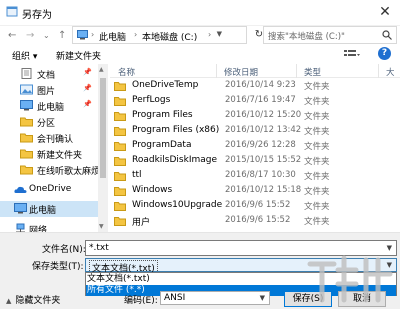  Describe the element at coordinates (49, 106) in the screenshot. I see `nav-item-this-pc-pinned: 此电脑 📌` at that location.